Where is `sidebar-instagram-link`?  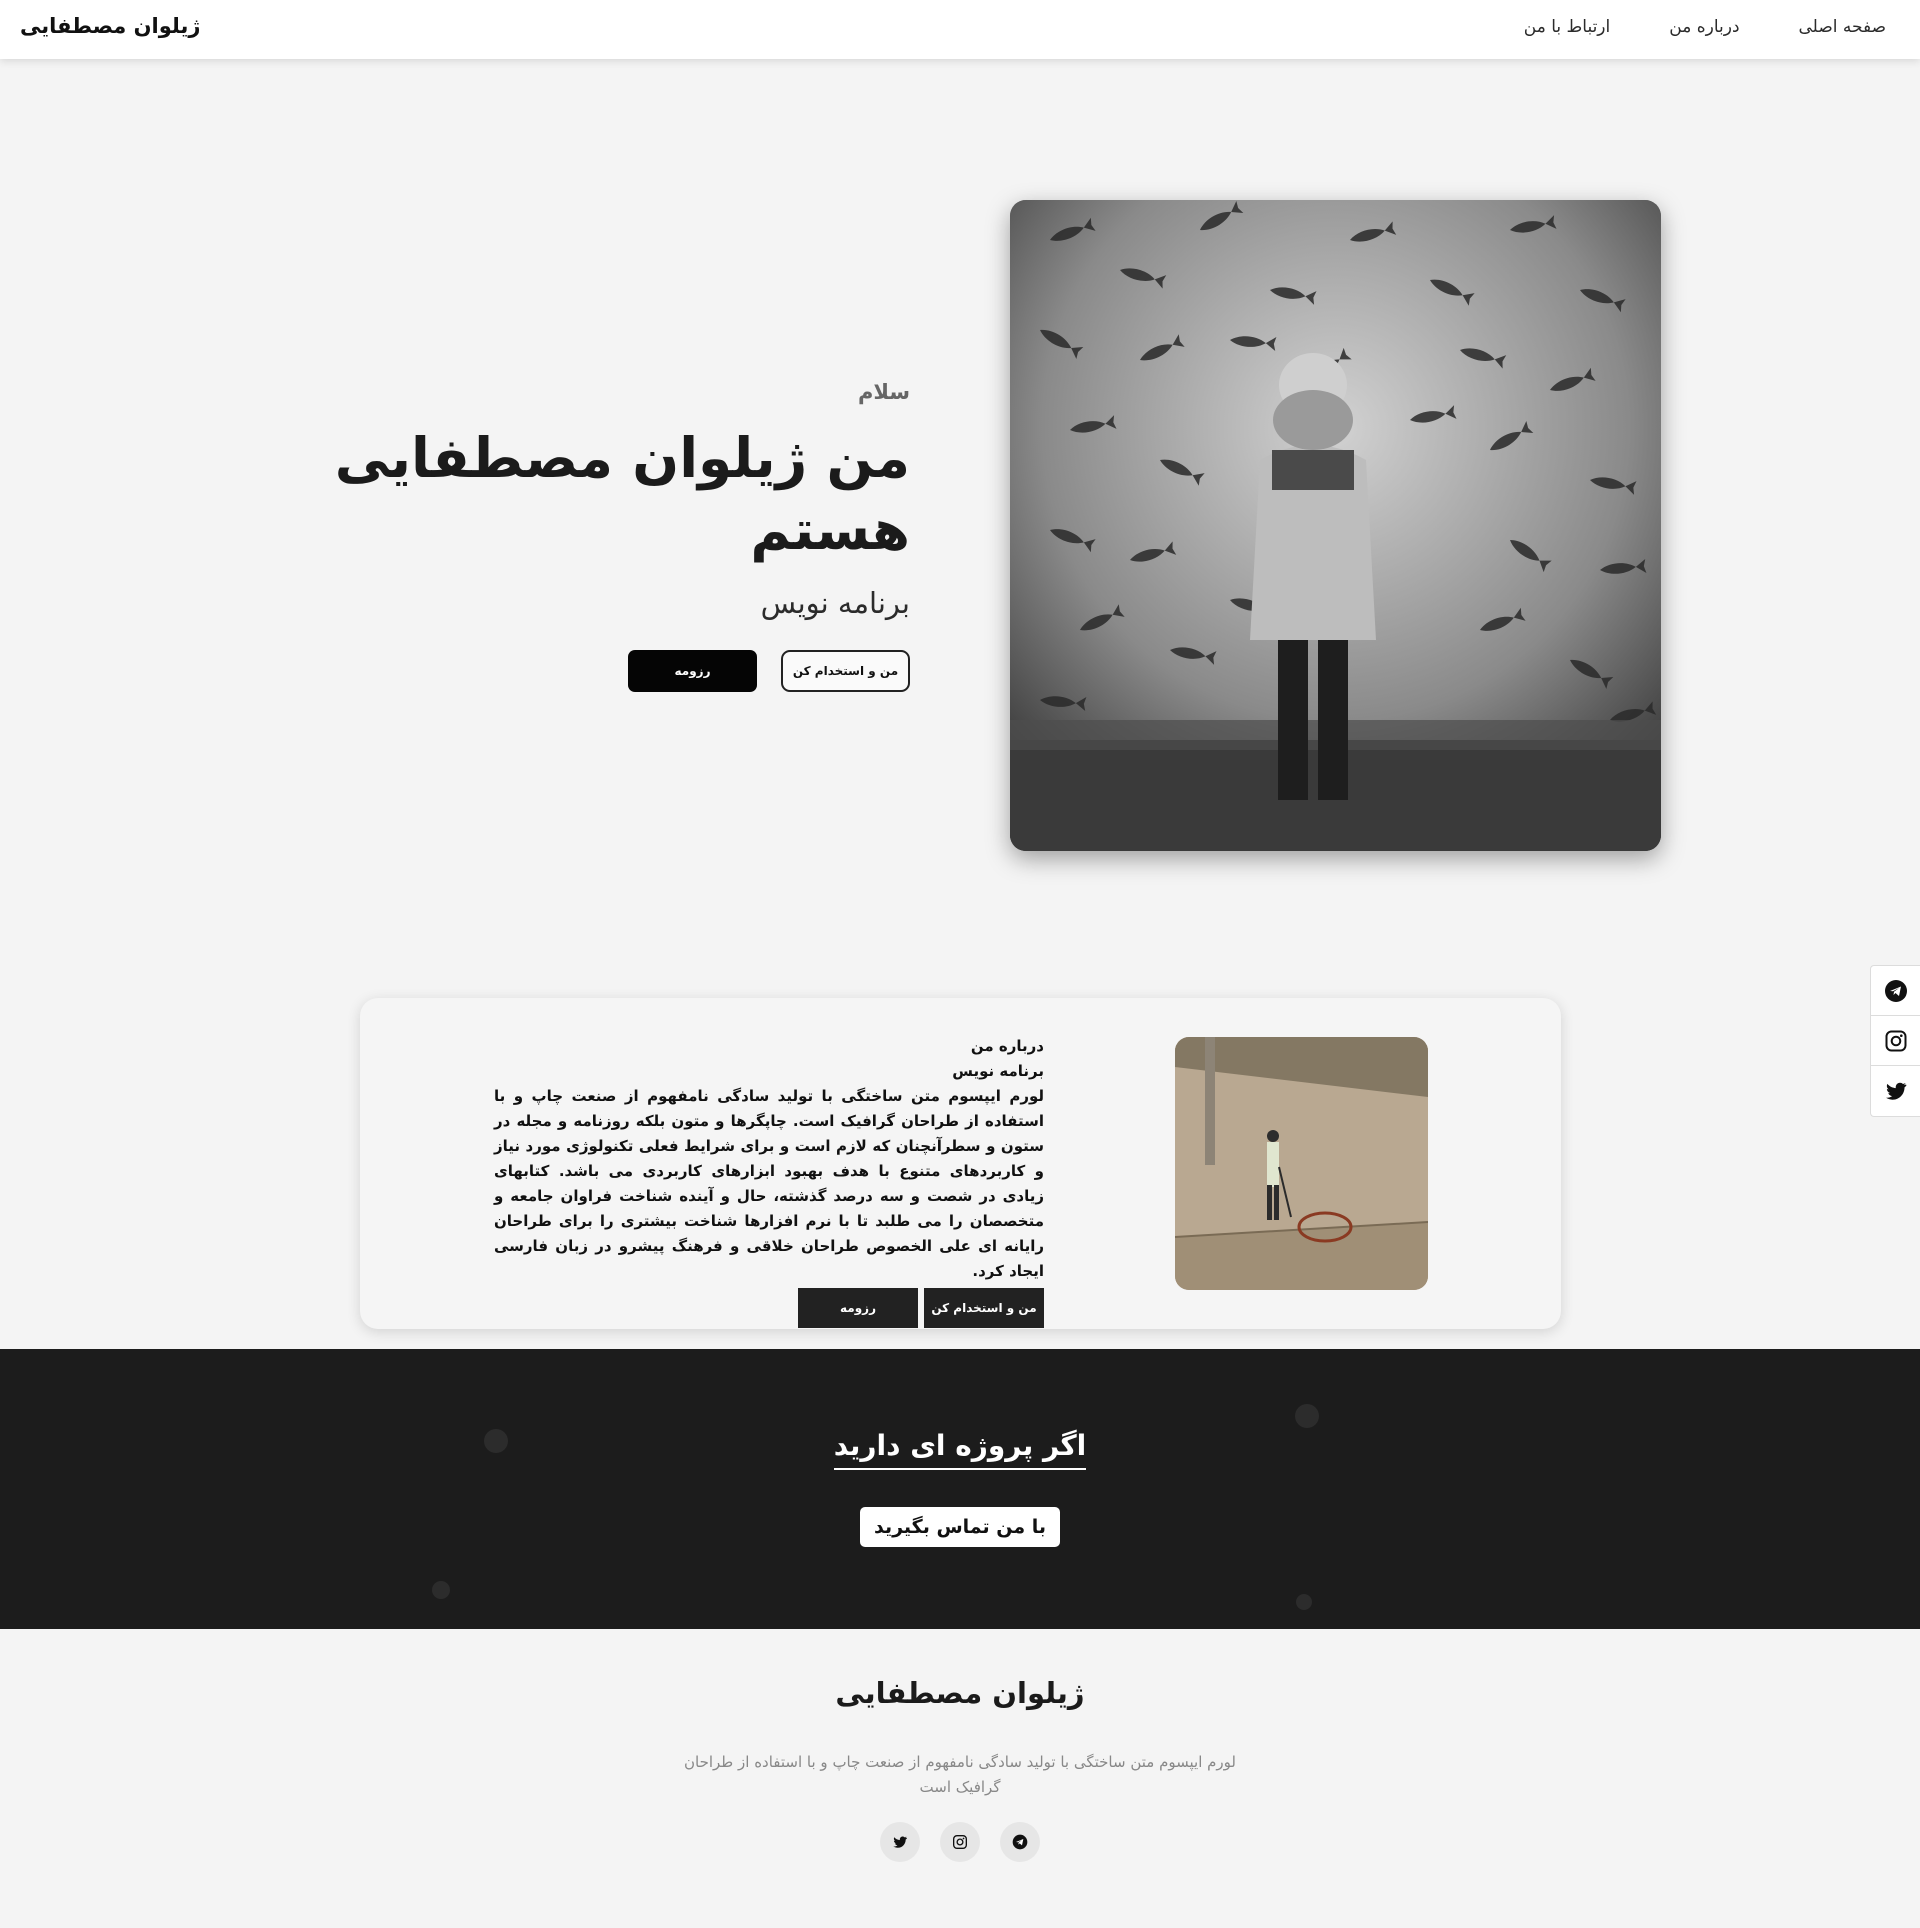
sidebar-instagram-link is located at coordinates (1895, 1041).